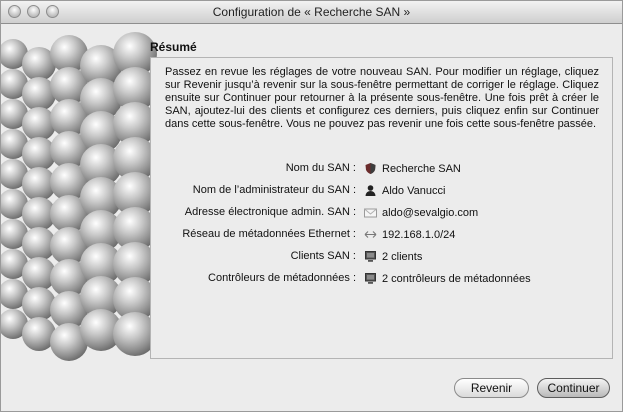  I want to click on san-shield-icon, so click(370, 168).